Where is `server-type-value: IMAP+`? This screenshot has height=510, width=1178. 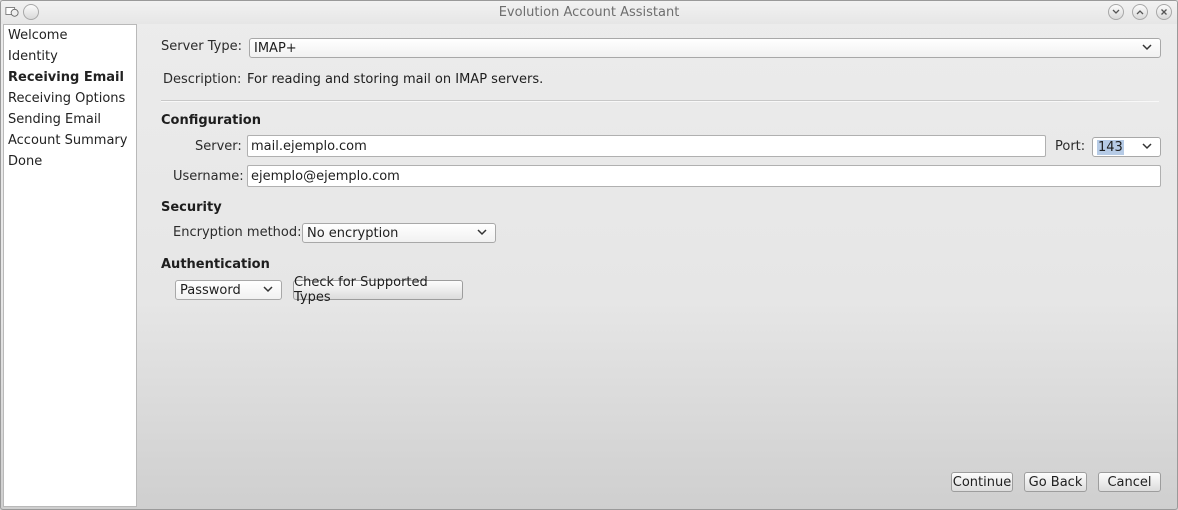 server-type-value: IMAP+ is located at coordinates (275, 48).